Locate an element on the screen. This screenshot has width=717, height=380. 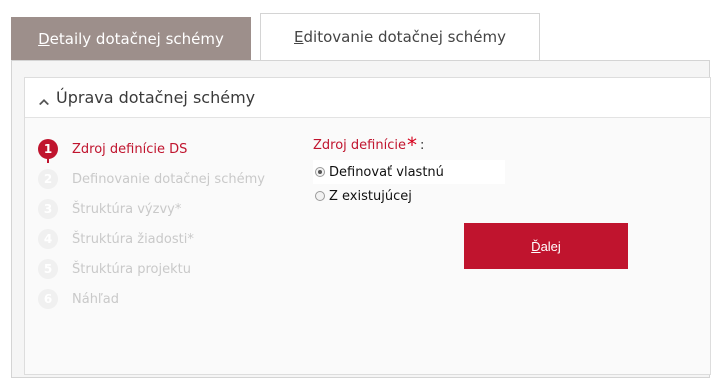
step-number: 2 is located at coordinates (48, 179).